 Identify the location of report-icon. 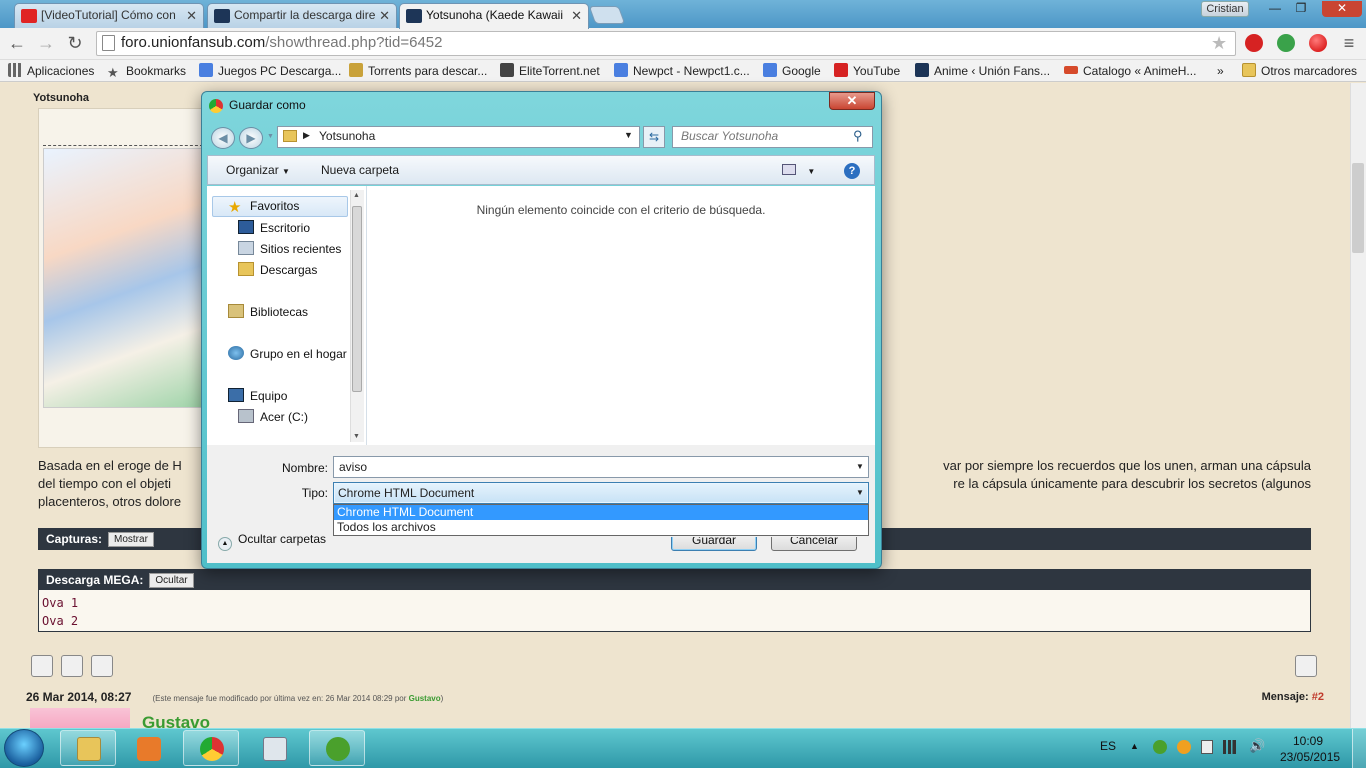
(1306, 666).